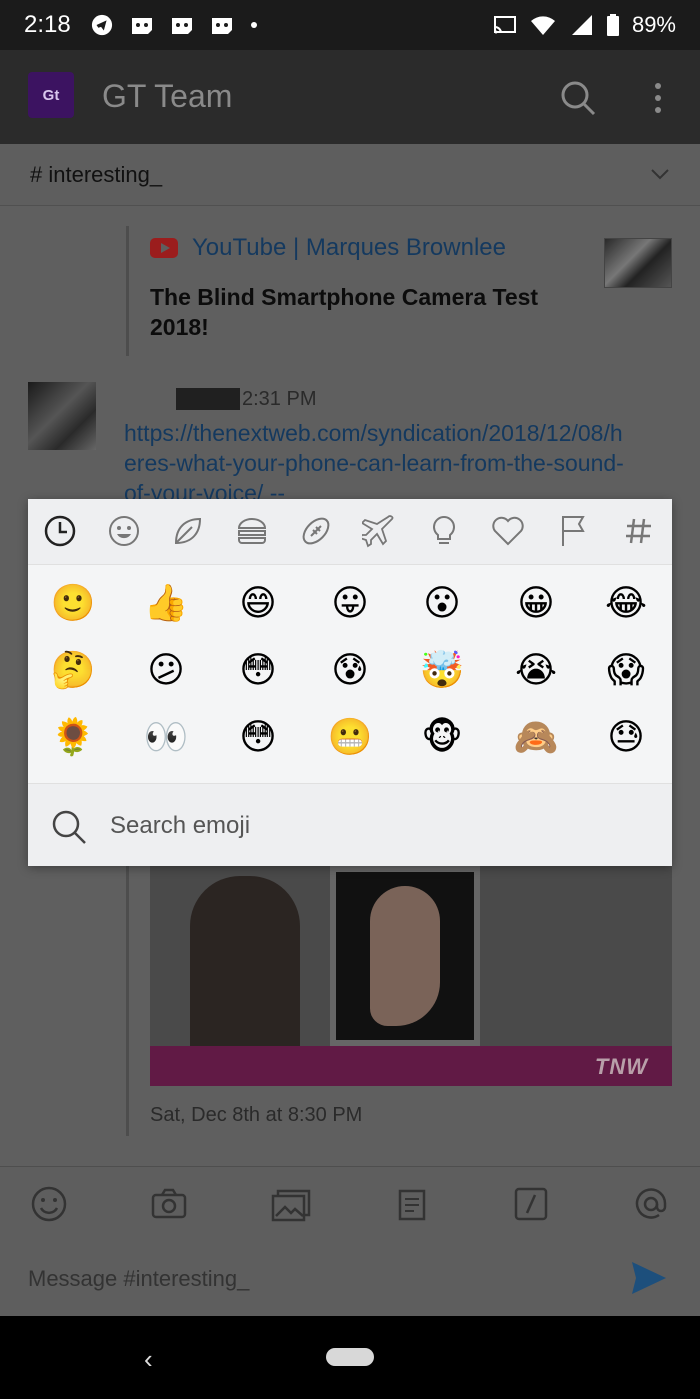 The height and width of the screenshot is (1399, 700). I want to click on football-icon, so click(316, 531).